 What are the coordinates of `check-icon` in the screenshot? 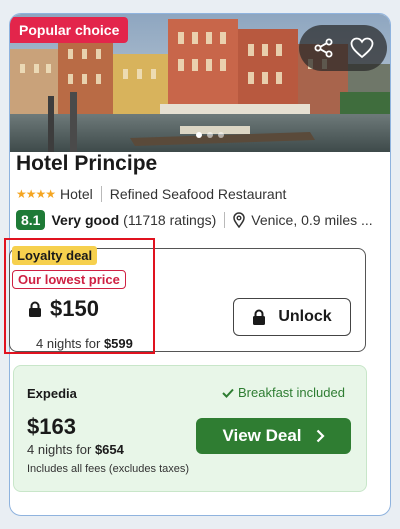 It's located at (228, 393).